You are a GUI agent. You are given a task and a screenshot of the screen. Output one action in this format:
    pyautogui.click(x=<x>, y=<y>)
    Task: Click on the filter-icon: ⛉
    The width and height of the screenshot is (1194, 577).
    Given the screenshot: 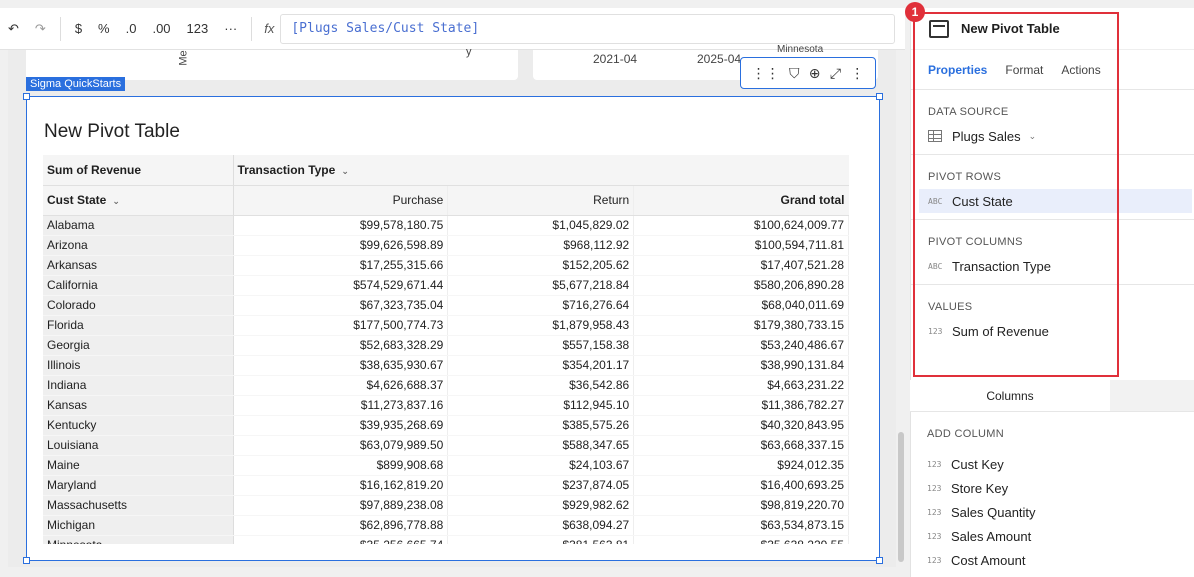 What is the action you would take?
    pyautogui.click(x=794, y=73)
    